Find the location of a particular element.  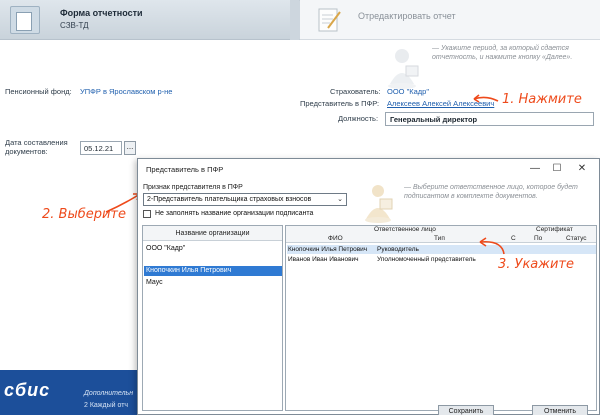

footer-line-1: Дополнительн is located at coordinates (109, 393).